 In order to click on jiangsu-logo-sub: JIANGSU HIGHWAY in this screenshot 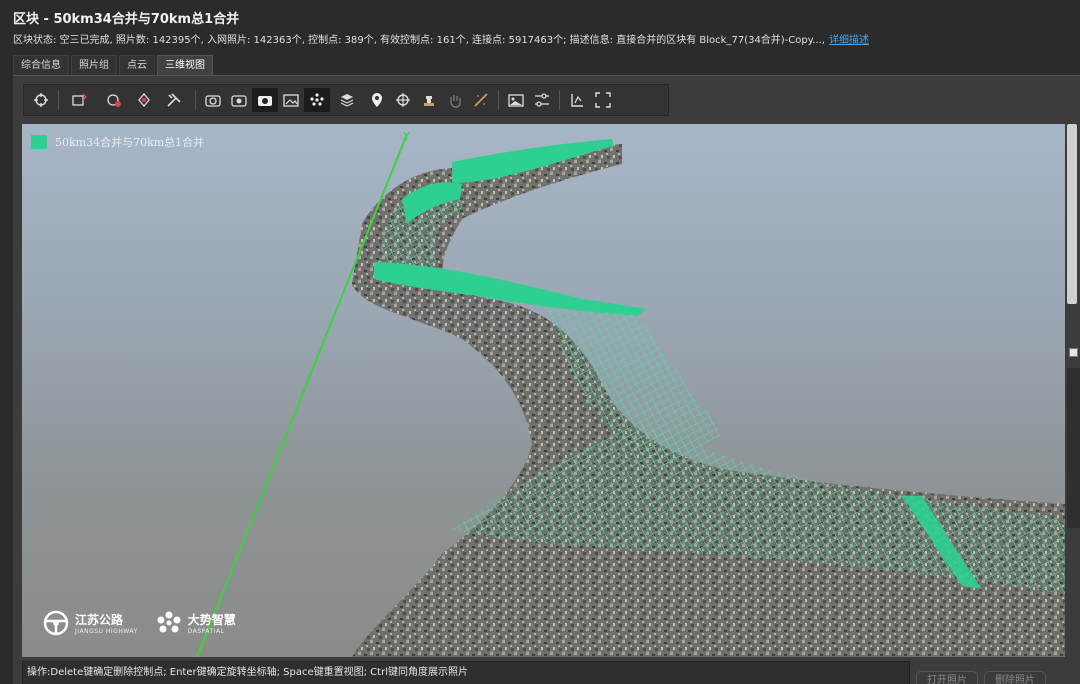, I will do `click(106, 631)`.